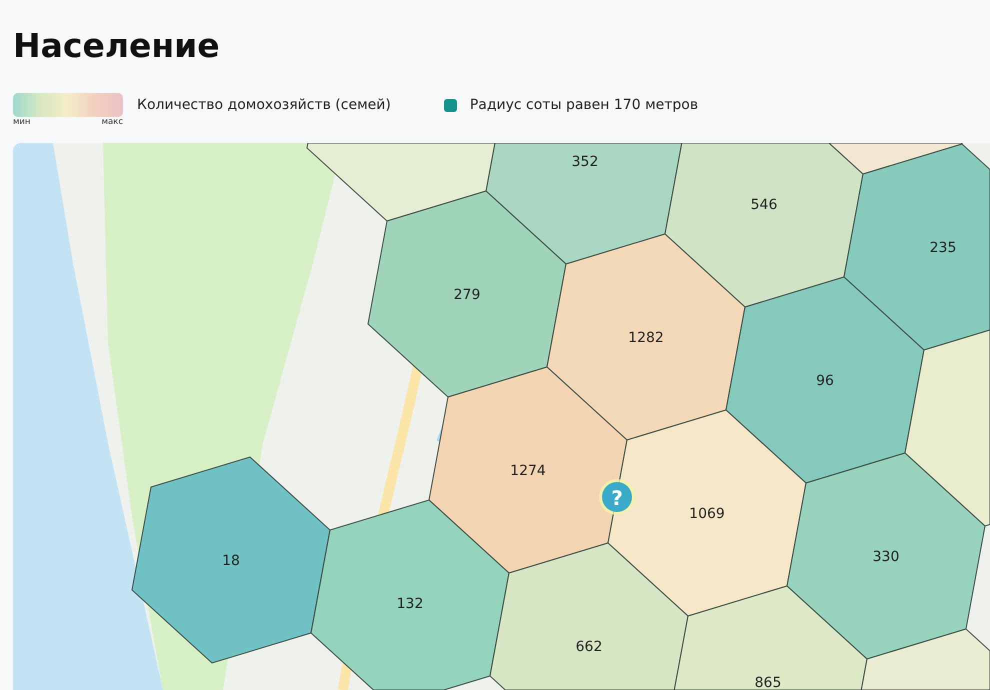 This screenshot has width=990, height=690. I want to click on hex-value: 132, so click(410, 604).